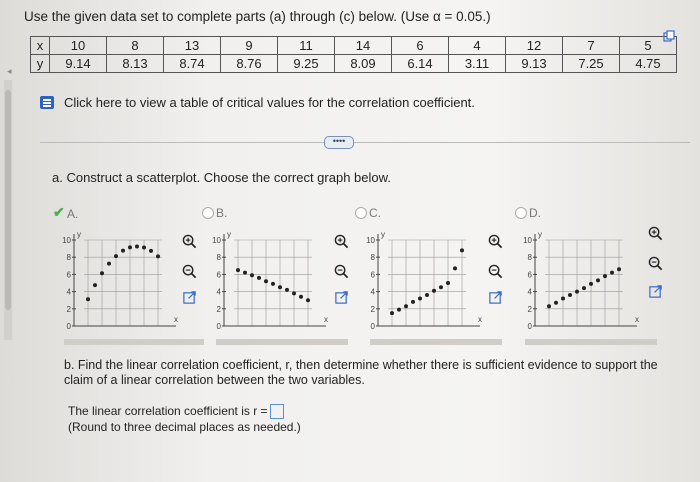 The width and height of the screenshot is (700, 482). I want to click on x-cell: 10, so click(78, 45).